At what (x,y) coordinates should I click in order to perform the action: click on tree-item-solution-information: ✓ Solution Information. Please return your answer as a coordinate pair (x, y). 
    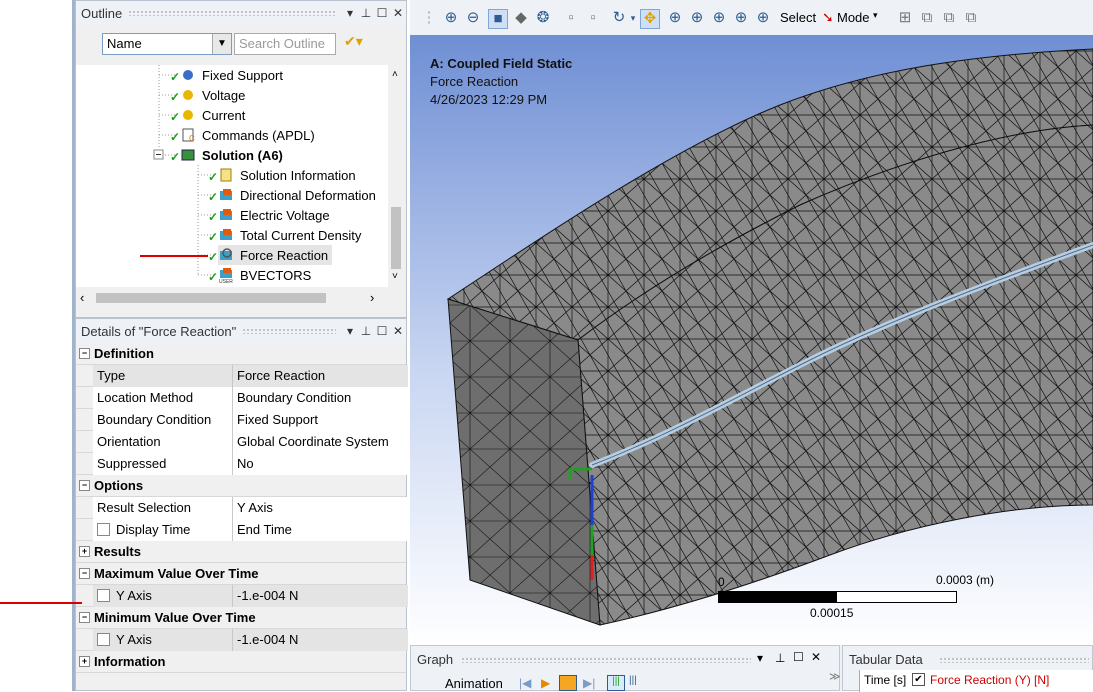
    Looking at the image, I should click on (282, 175).